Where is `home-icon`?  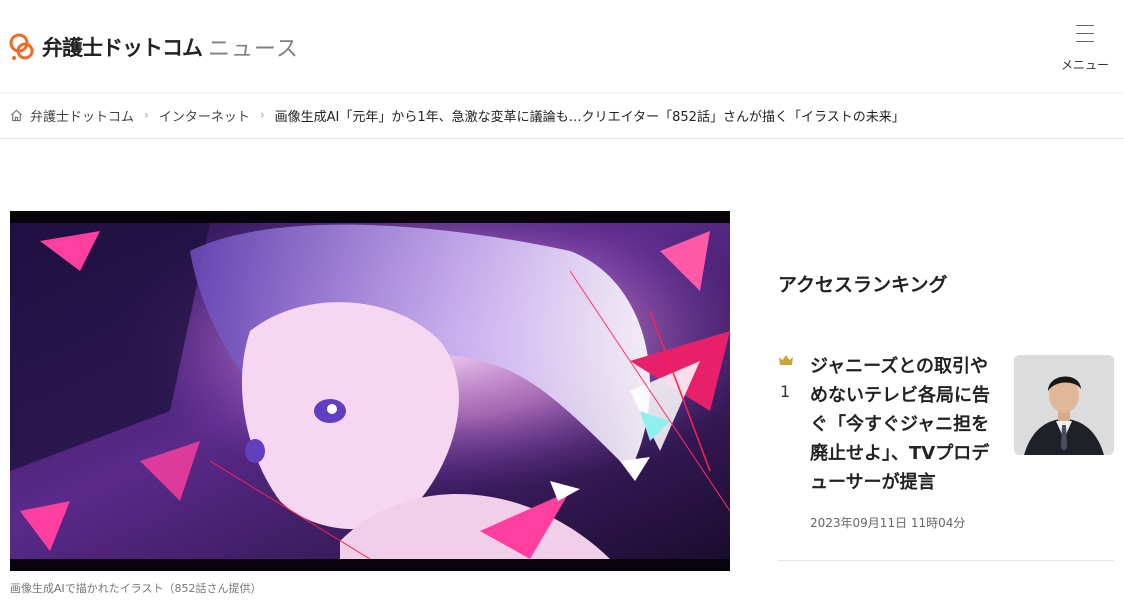
home-icon is located at coordinates (16, 115).